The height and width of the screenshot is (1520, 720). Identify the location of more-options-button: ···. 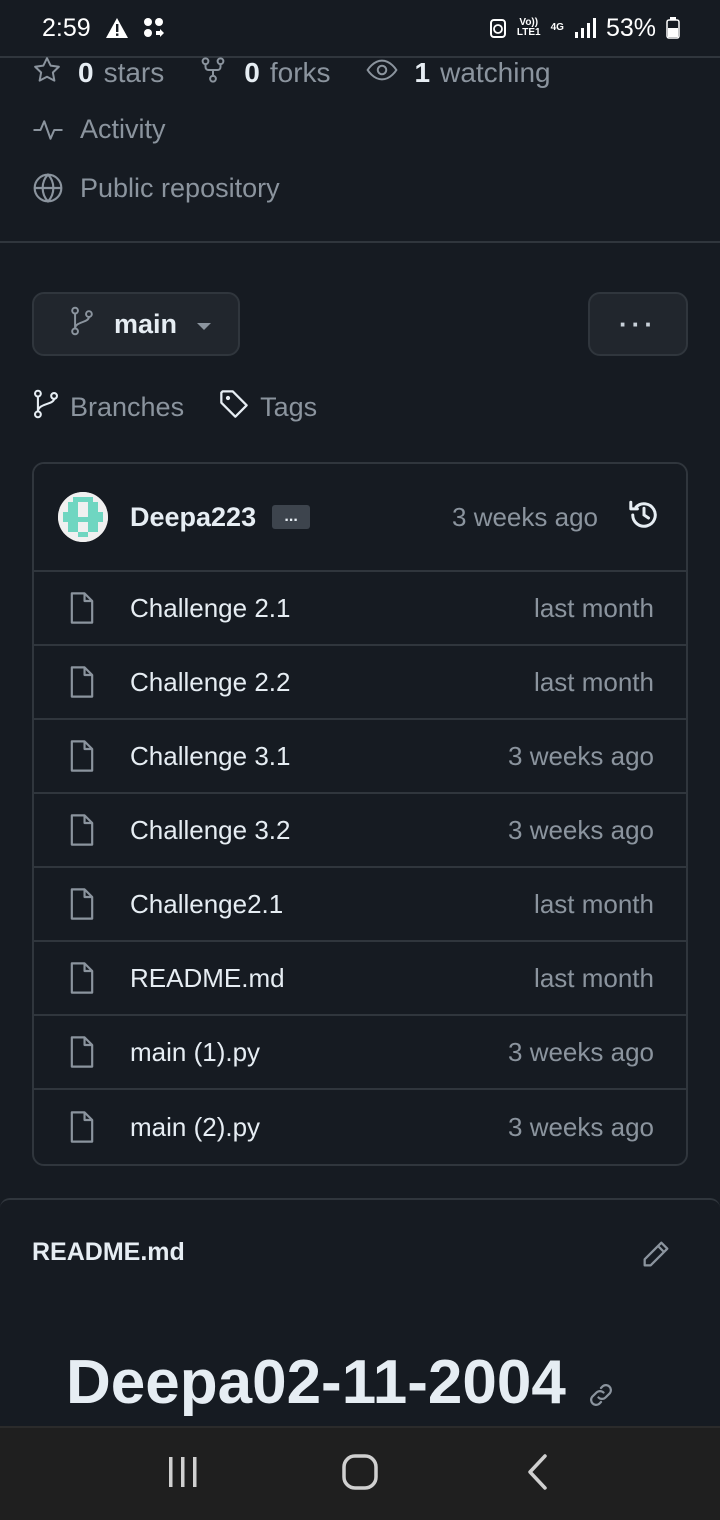
(638, 324).